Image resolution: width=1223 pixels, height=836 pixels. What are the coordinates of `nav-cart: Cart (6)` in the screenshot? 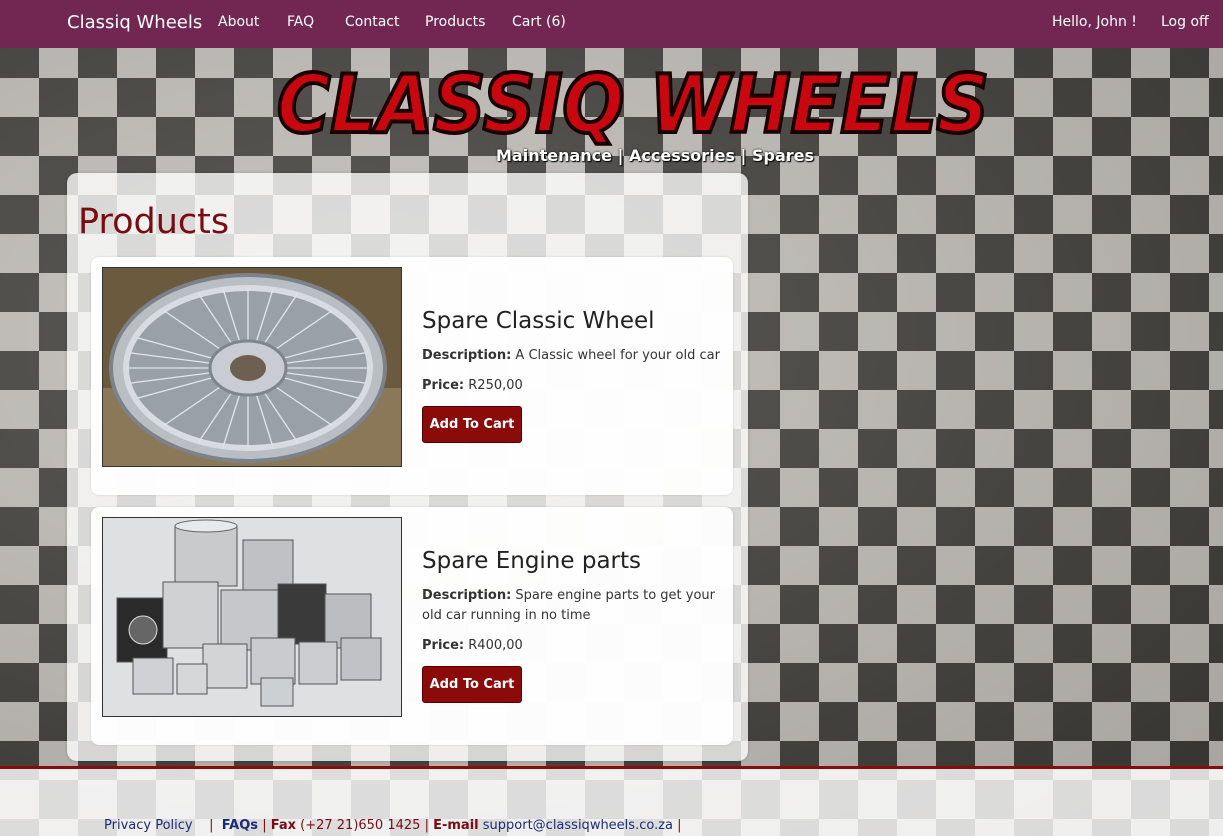 It's located at (539, 22).